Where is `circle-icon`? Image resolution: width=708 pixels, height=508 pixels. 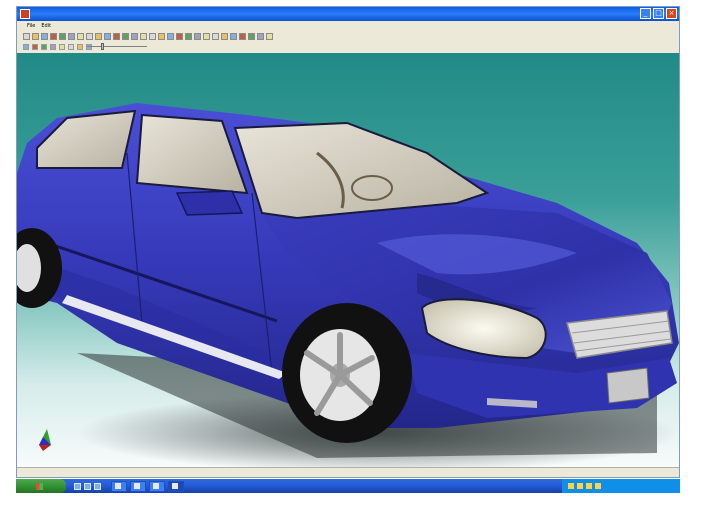 circle-icon is located at coordinates (197, 36).